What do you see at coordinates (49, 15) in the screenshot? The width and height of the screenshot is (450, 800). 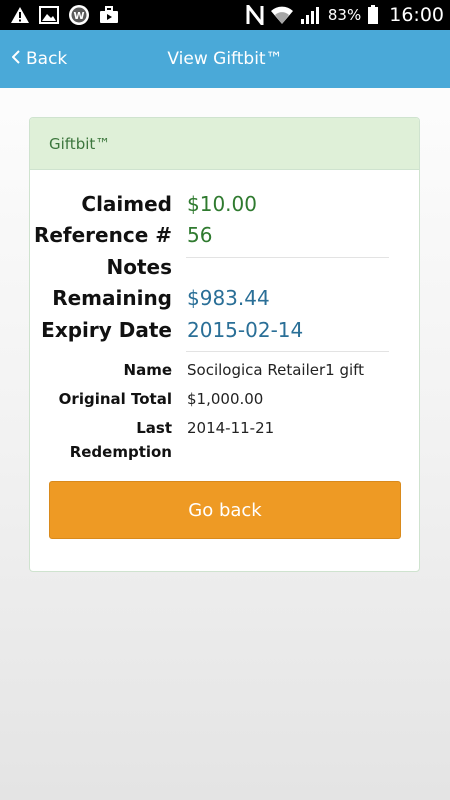 I see `image-icon` at bounding box center [49, 15].